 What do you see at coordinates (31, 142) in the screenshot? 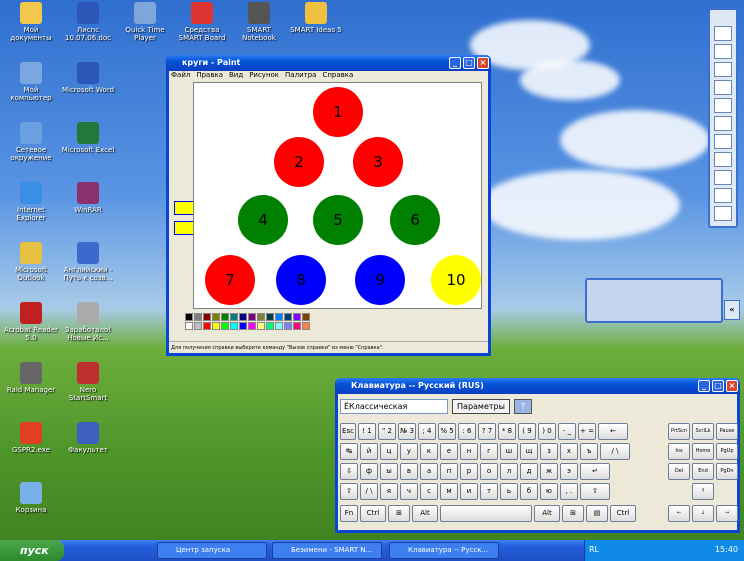
I see `desktop-icon: Сетевое окружение` at bounding box center [31, 142].